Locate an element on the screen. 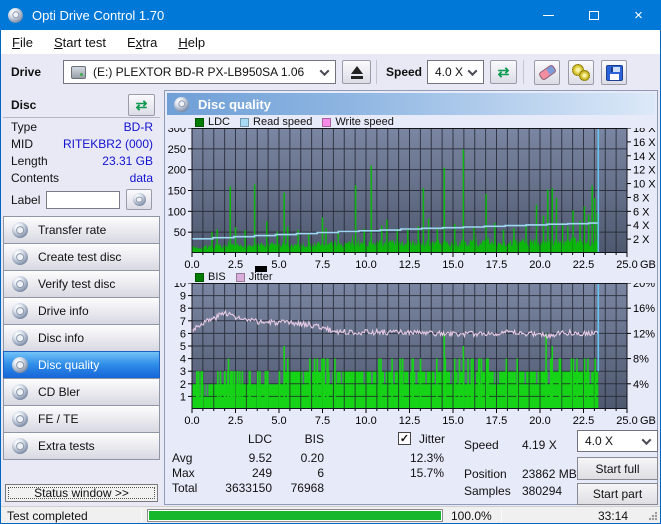  svg-text: 16% is located at coordinates (644, 309).